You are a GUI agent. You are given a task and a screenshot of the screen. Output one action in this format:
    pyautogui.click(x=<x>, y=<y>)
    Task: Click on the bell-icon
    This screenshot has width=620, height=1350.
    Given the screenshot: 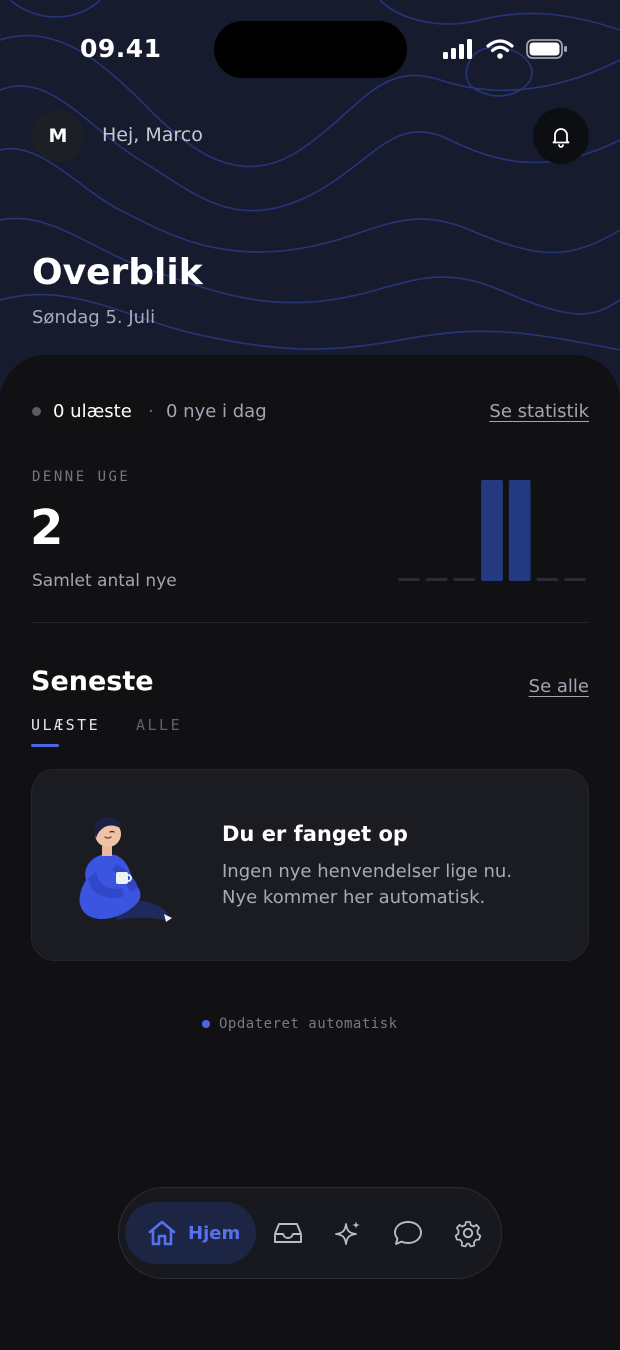 What is the action you would take?
    pyautogui.click(x=561, y=138)
    